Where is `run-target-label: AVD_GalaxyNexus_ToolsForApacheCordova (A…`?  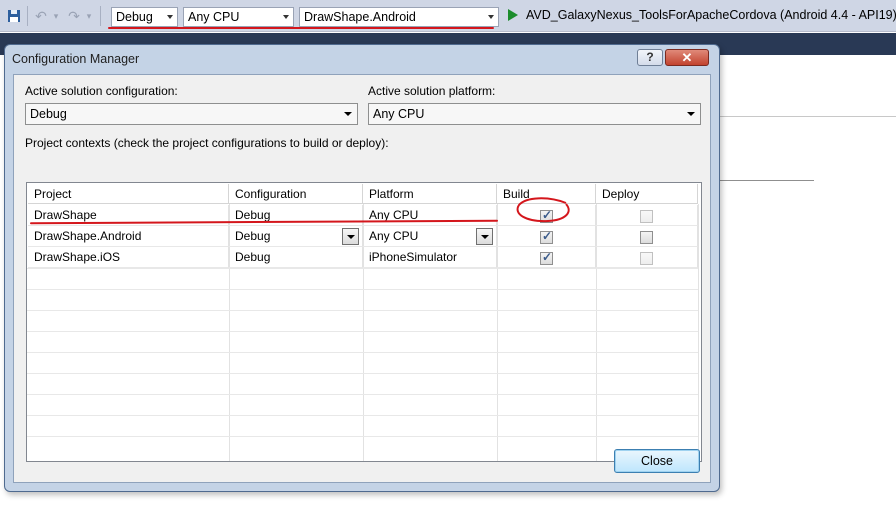 run-target-label: AVD_GalaxyNexus_ToolsForApacheCordova (A… is located at coordinates (711, 15).